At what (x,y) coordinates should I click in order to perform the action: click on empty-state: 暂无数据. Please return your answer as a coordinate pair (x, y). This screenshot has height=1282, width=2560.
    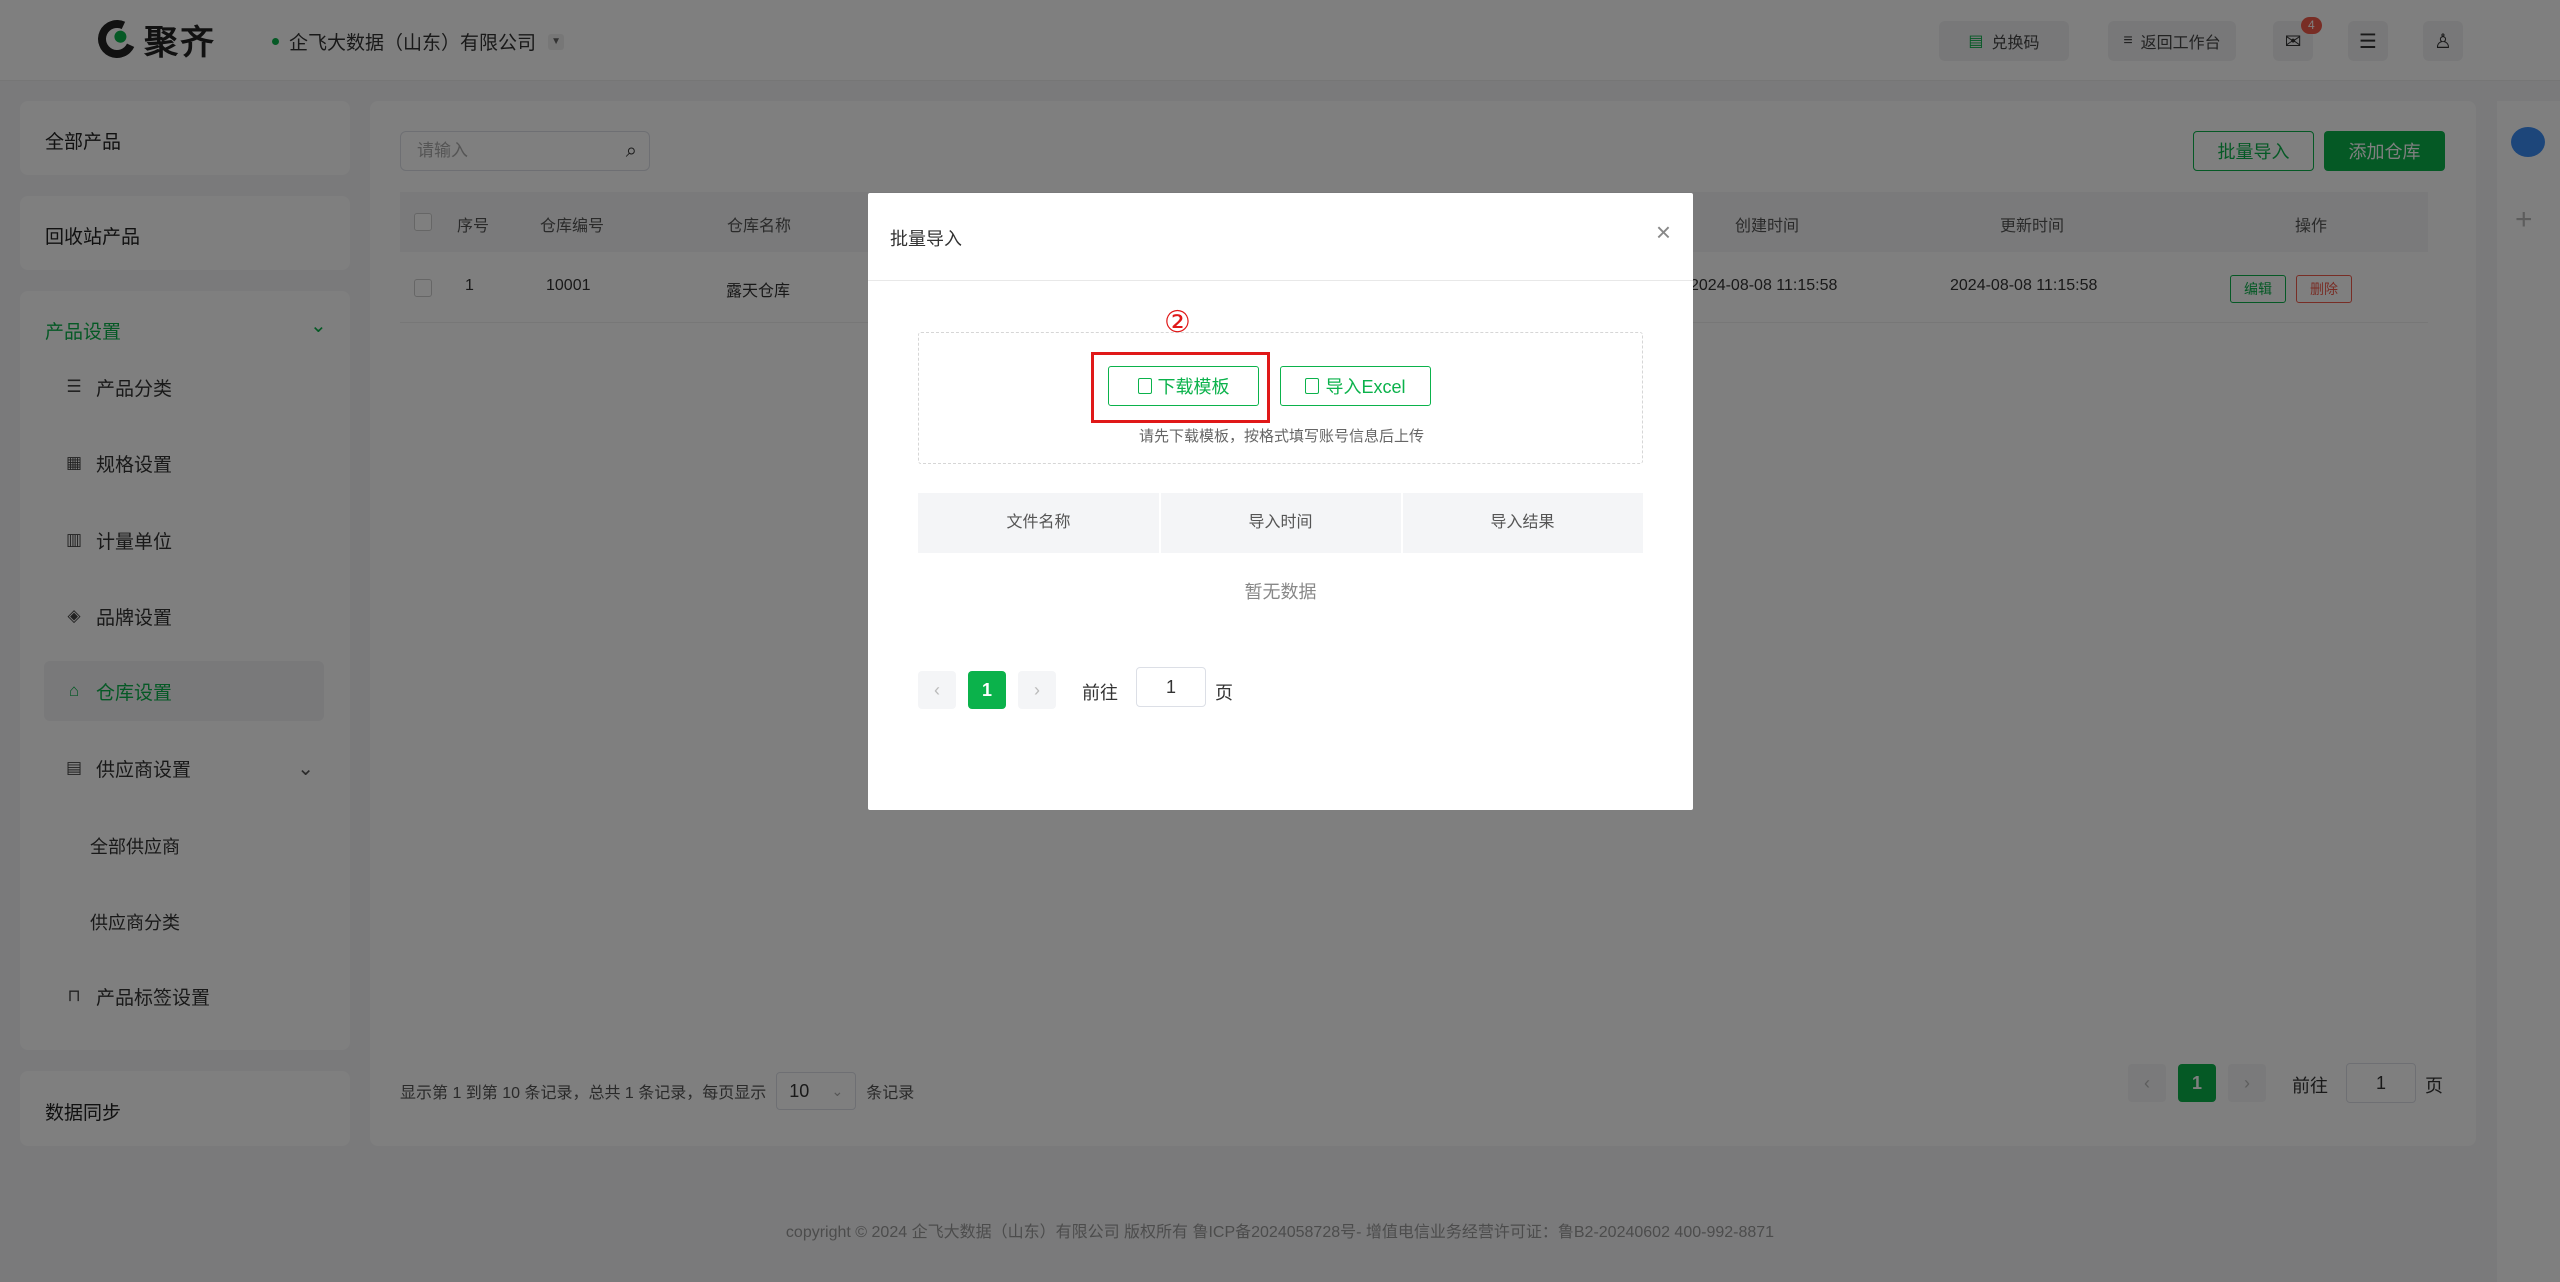
    Looking at the image, I should click on (1280, 592).